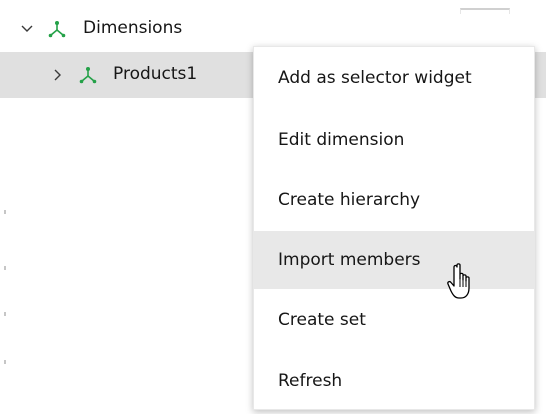 The image size is (546, 414). What do you see at coordinates (394, 381) in the screenshot?
I see `menu-item-refresh: Refresh` at bounding box center [394, 381].